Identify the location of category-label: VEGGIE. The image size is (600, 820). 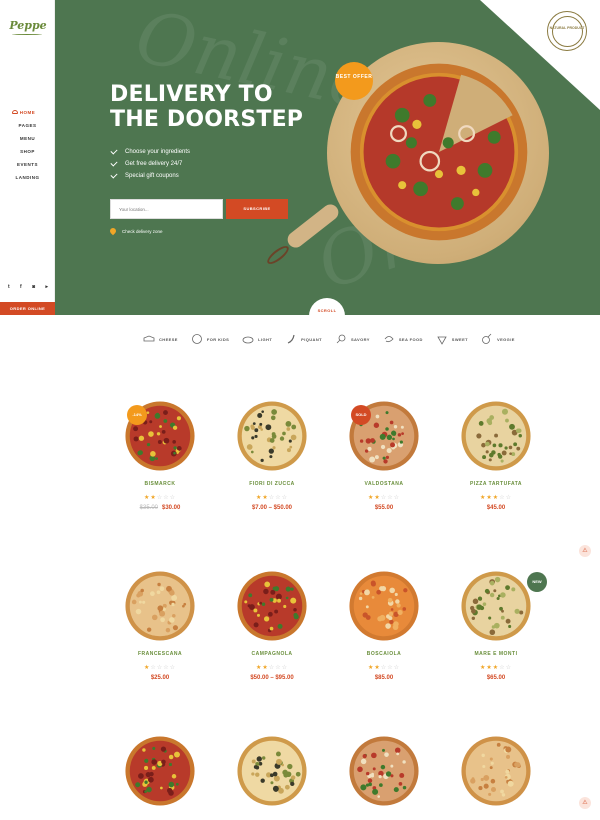
(506, 339).